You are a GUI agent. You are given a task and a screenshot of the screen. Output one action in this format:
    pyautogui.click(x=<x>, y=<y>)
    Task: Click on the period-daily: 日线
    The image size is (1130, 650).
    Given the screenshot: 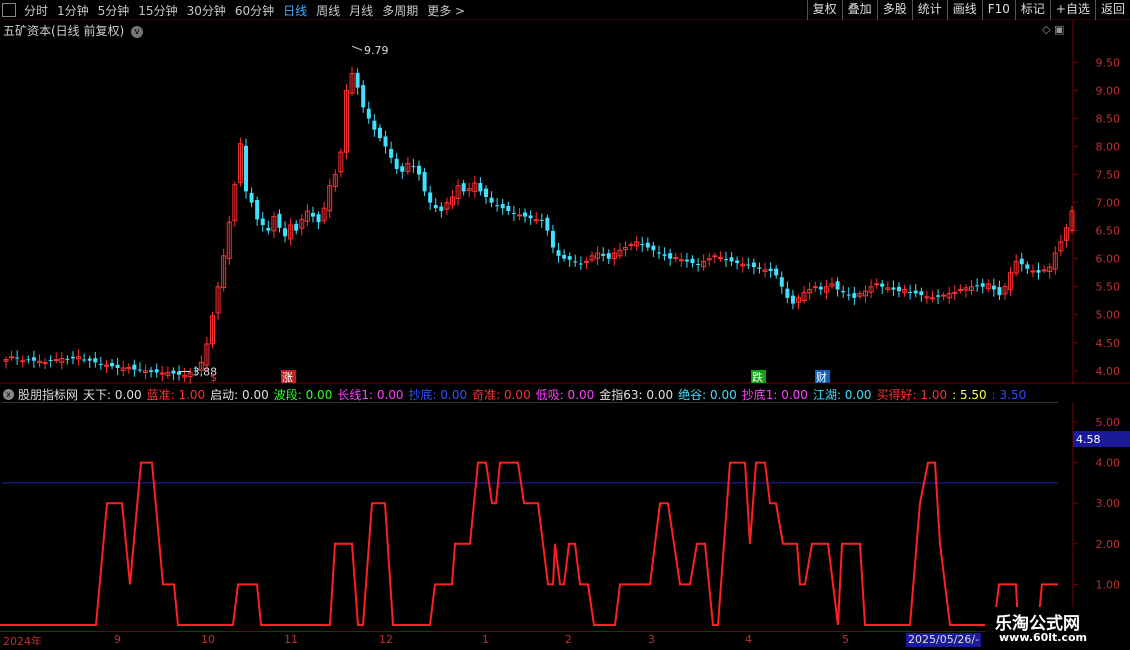 What is the action you would take?
    pyautogui.click(x=295, y=10)
    